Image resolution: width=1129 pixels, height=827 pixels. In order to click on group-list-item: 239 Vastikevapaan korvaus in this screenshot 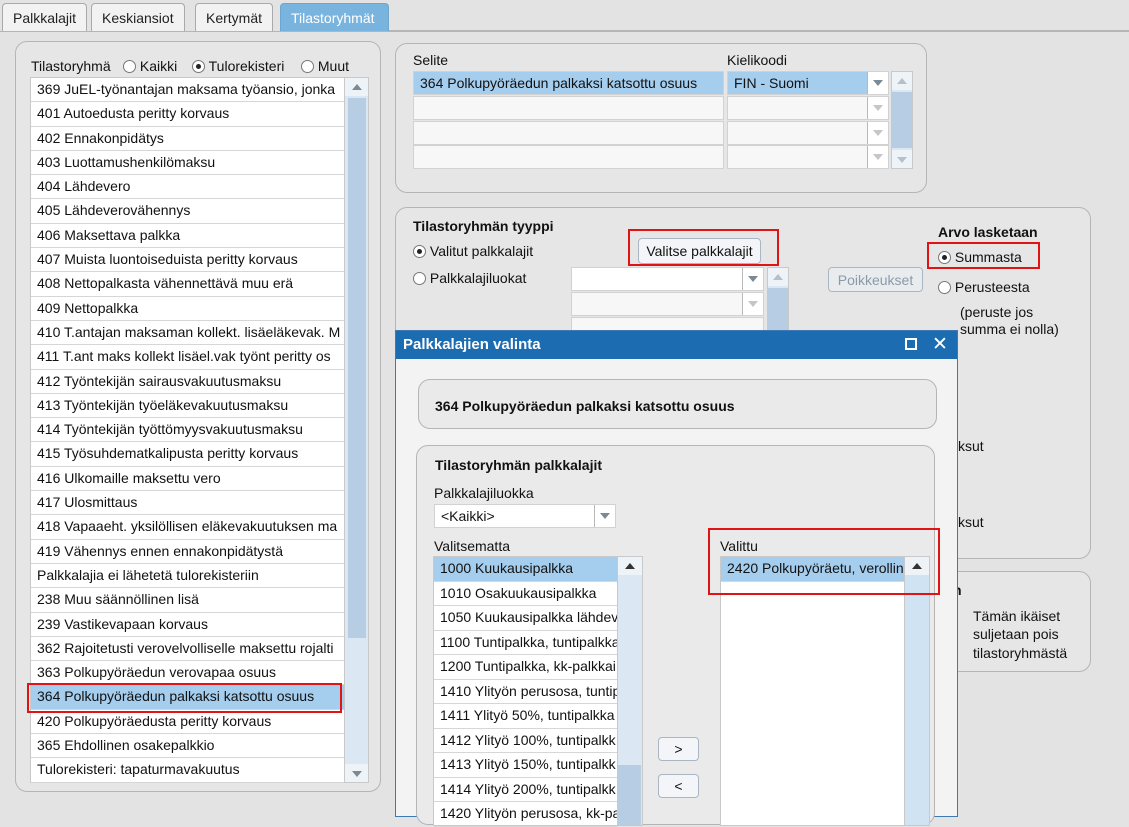, I will do `click(187, 625)`.